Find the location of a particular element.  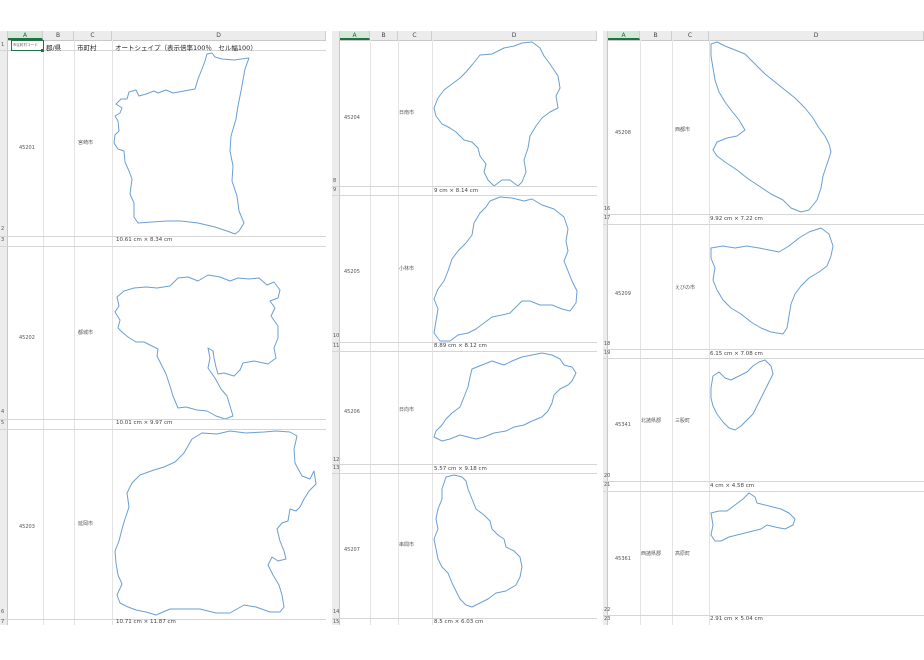

code-cell: 45202 is located at coordinates (27, 338).